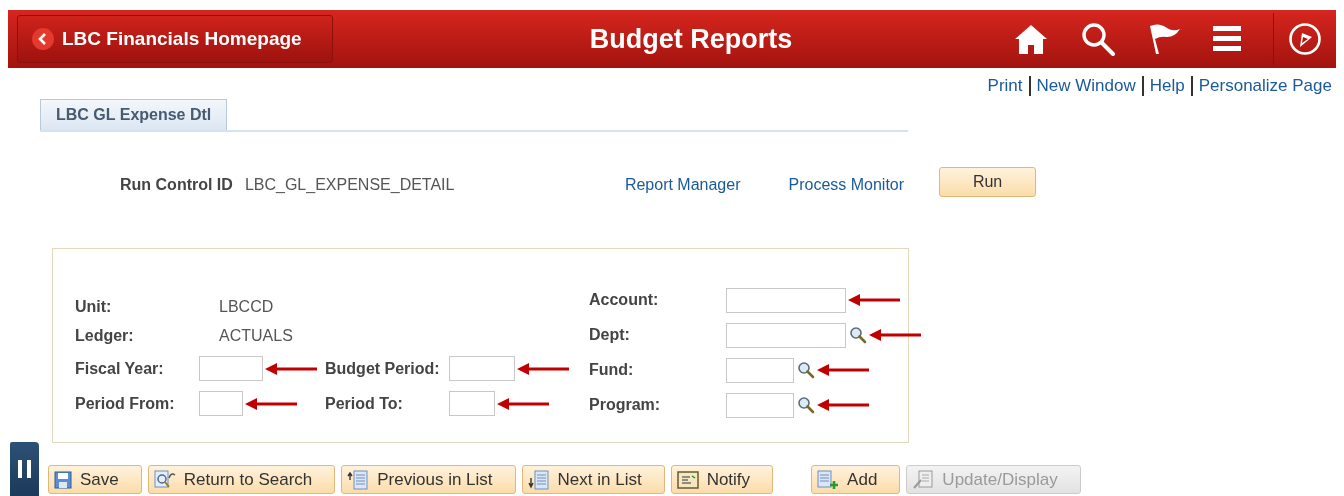 This screenshot has width=1344, height=496. What do you see at coordinates (176, 184) in the screenshot?
I see `field-label: Run Control ID` at bounding box center [176, 184].